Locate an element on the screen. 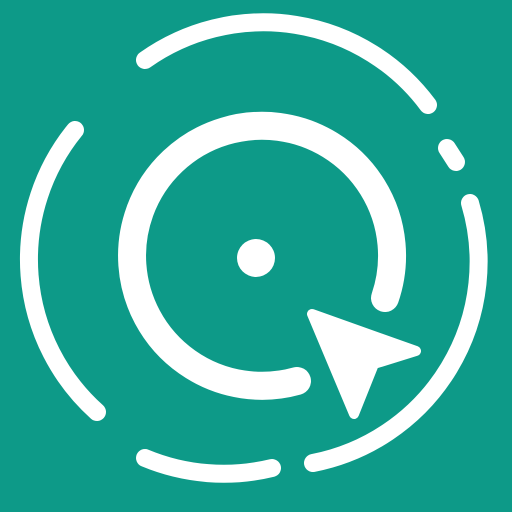 Image resolution: width=512 pixels, height=512 pixels. center-dot is located at coordinates (256, 258).